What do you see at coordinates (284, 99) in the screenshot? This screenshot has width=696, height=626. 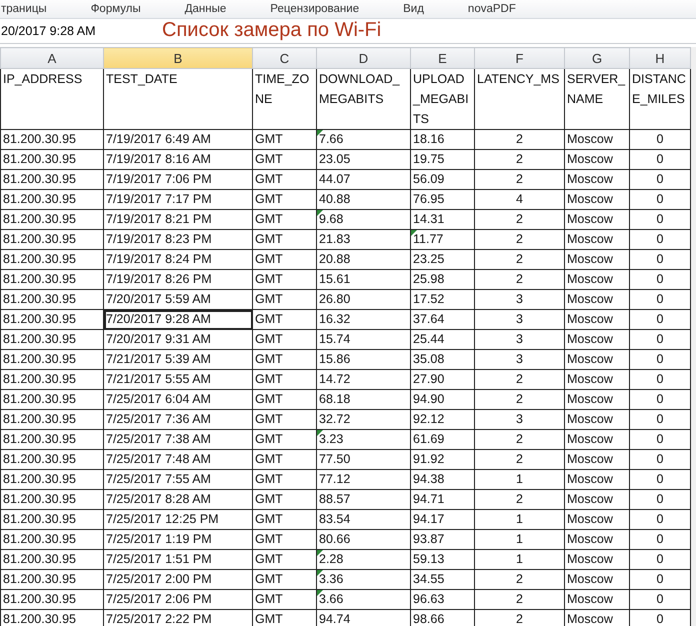 I see `column-header: TIME_ZO NE` at bounding box center [284, 99].